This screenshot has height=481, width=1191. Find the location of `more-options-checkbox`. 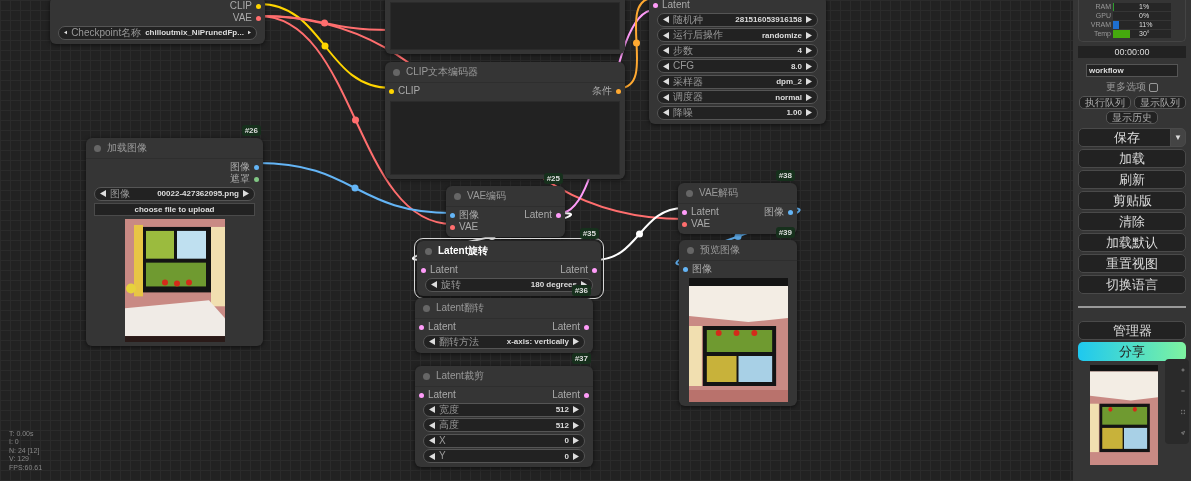

more-options-checkbox is located at coordinates (1153, 87).